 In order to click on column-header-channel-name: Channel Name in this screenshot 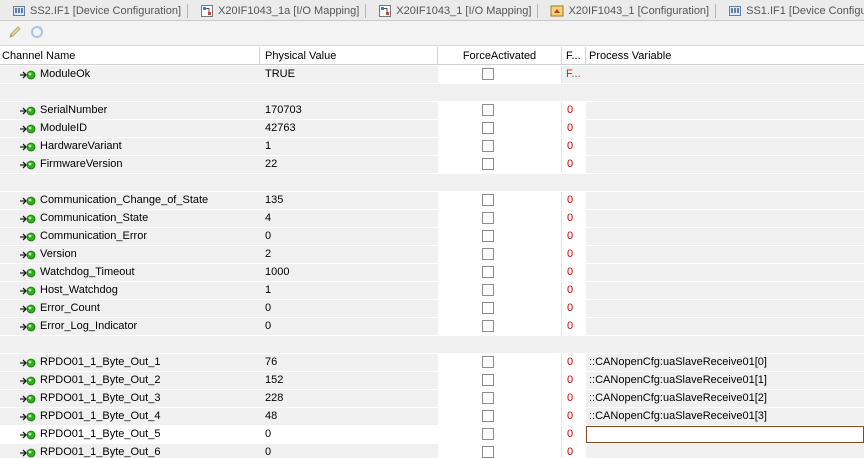, I will do `click(130, 56)`.